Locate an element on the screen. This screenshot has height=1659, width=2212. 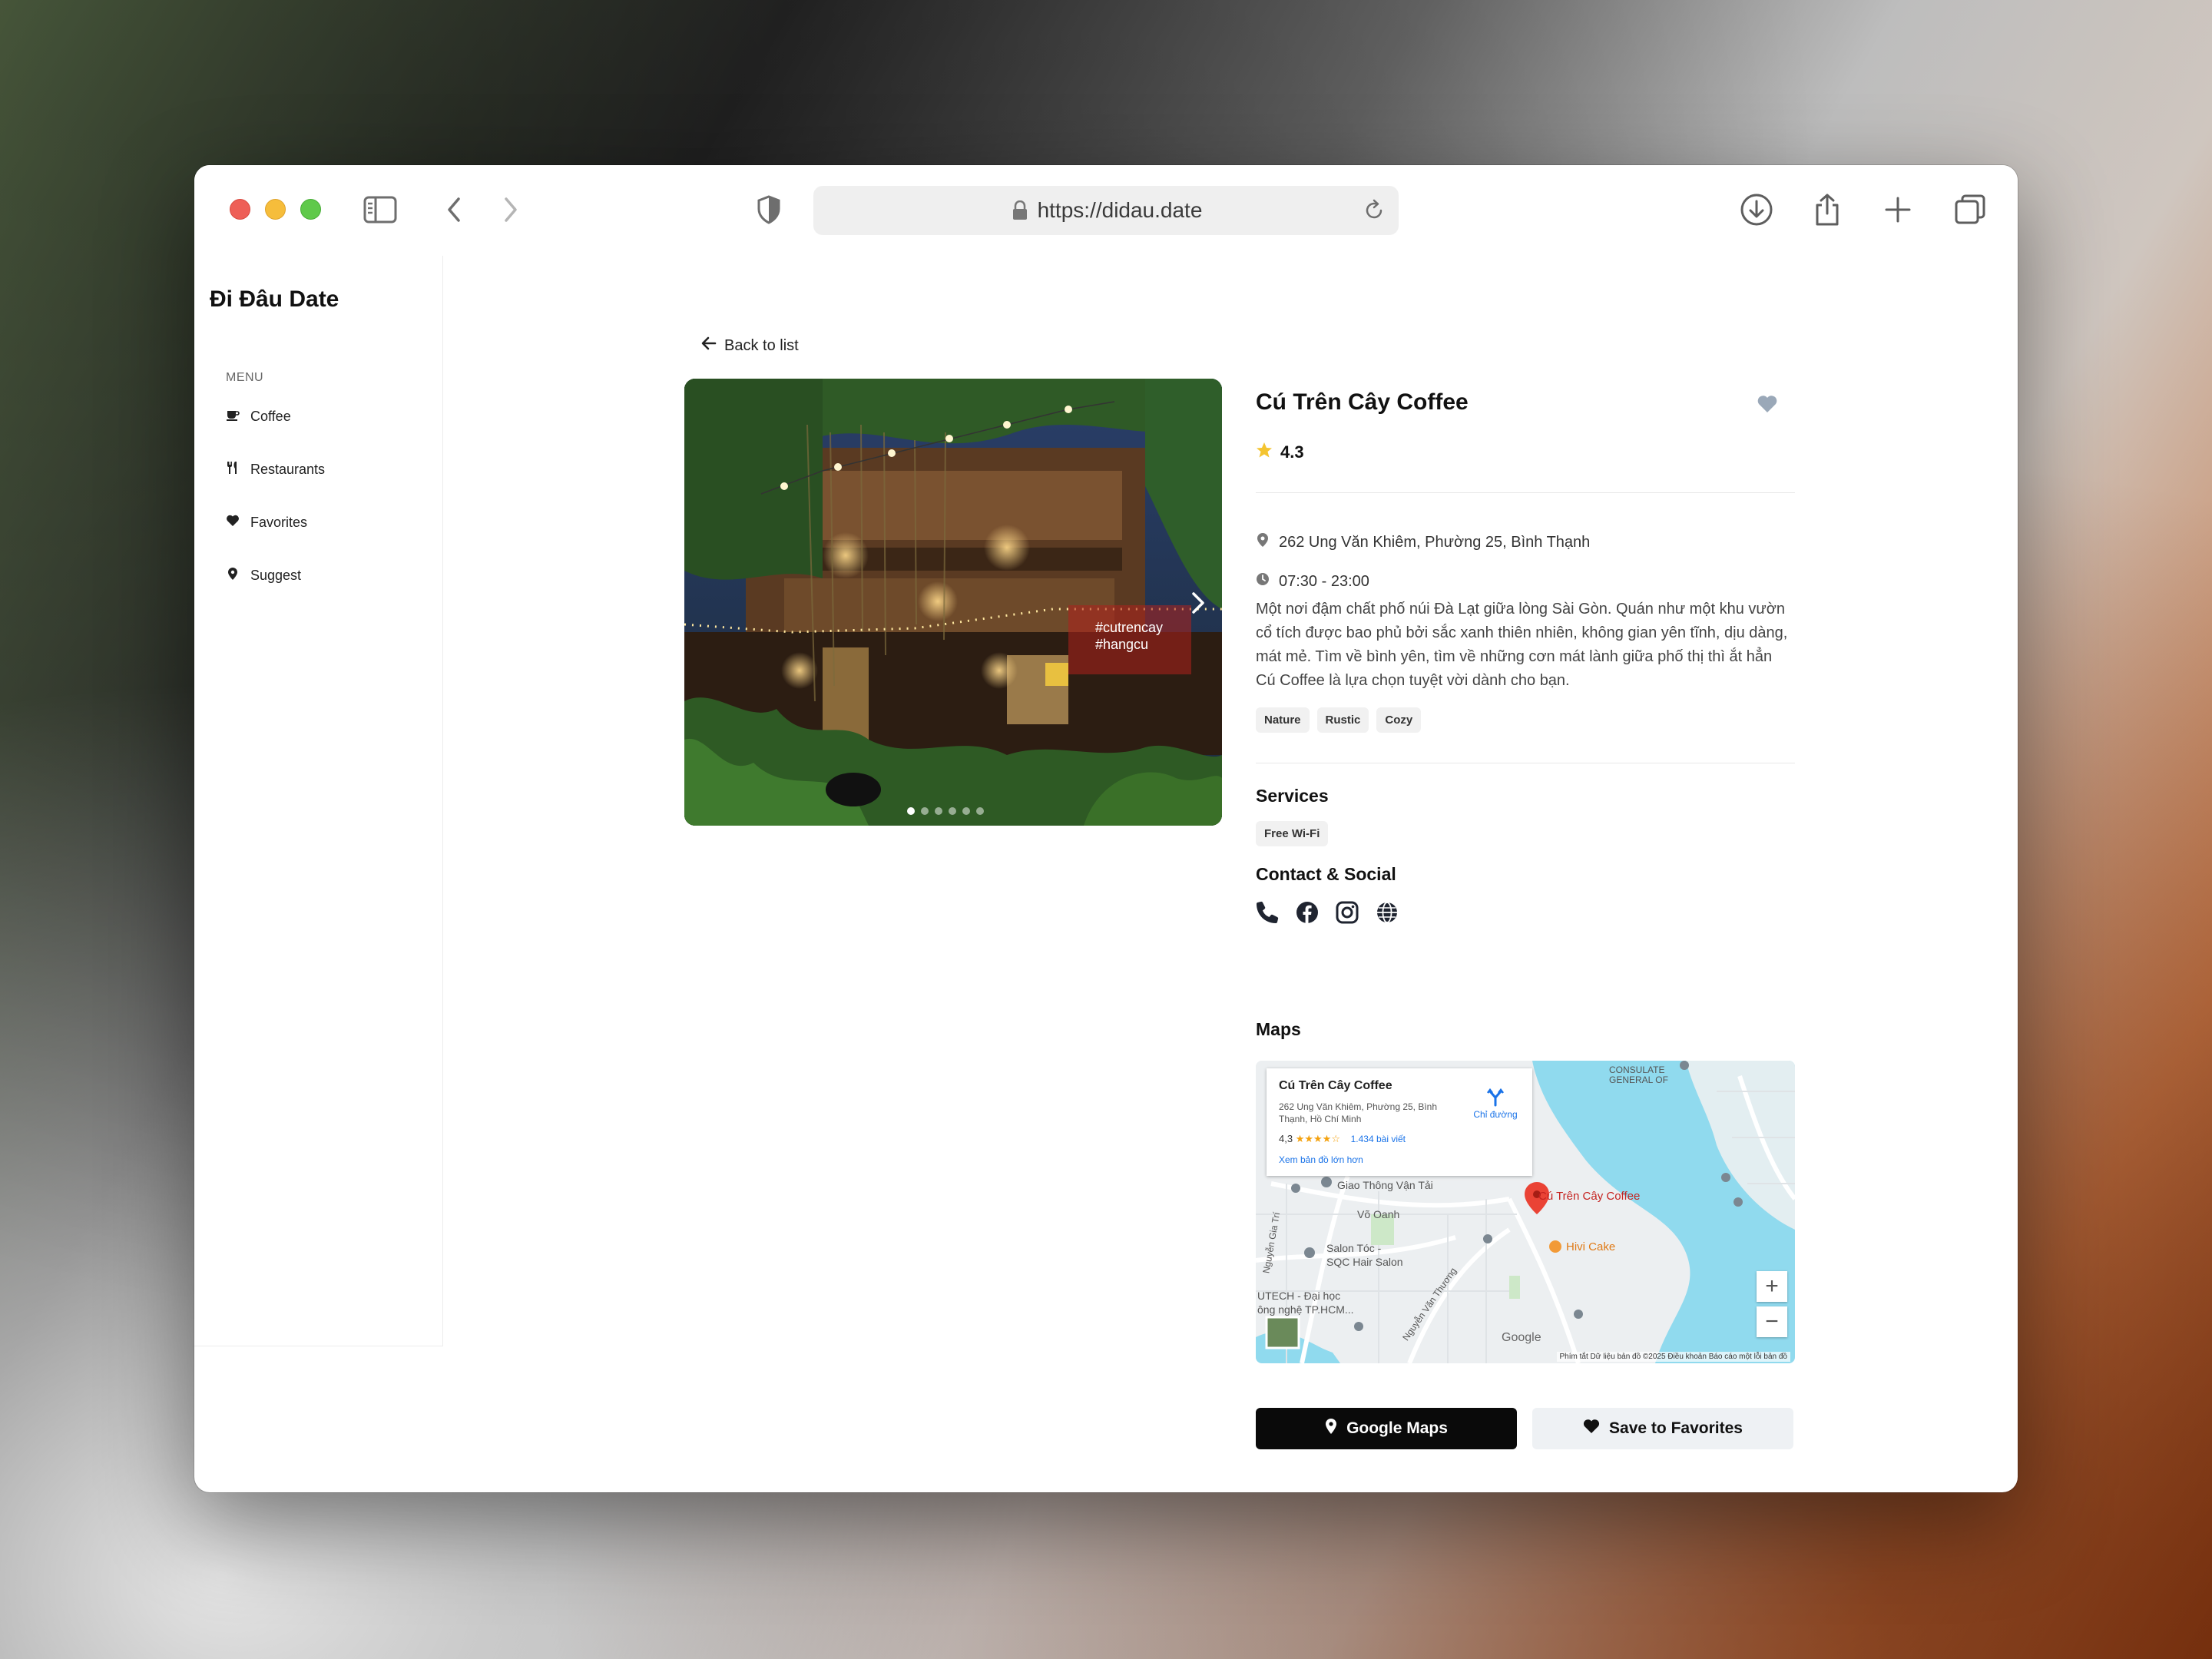
photo-carousel: #cutrencay #hangcu is located at coordinates (953, 602).